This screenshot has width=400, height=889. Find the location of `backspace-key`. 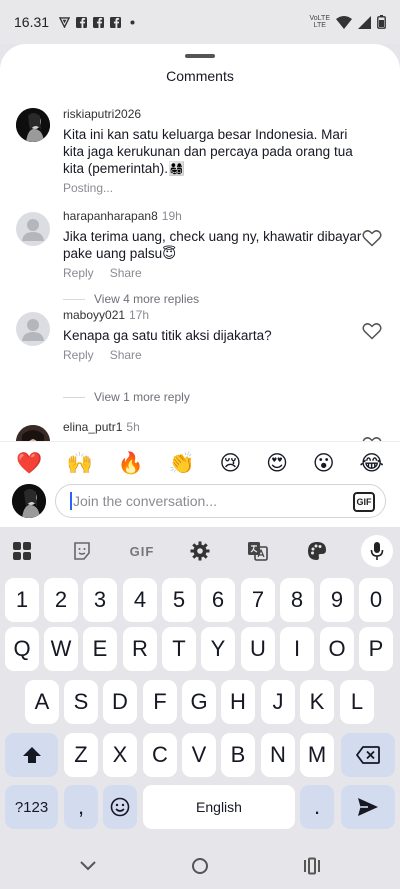

backspace-key is located at coordinates (368, 755).